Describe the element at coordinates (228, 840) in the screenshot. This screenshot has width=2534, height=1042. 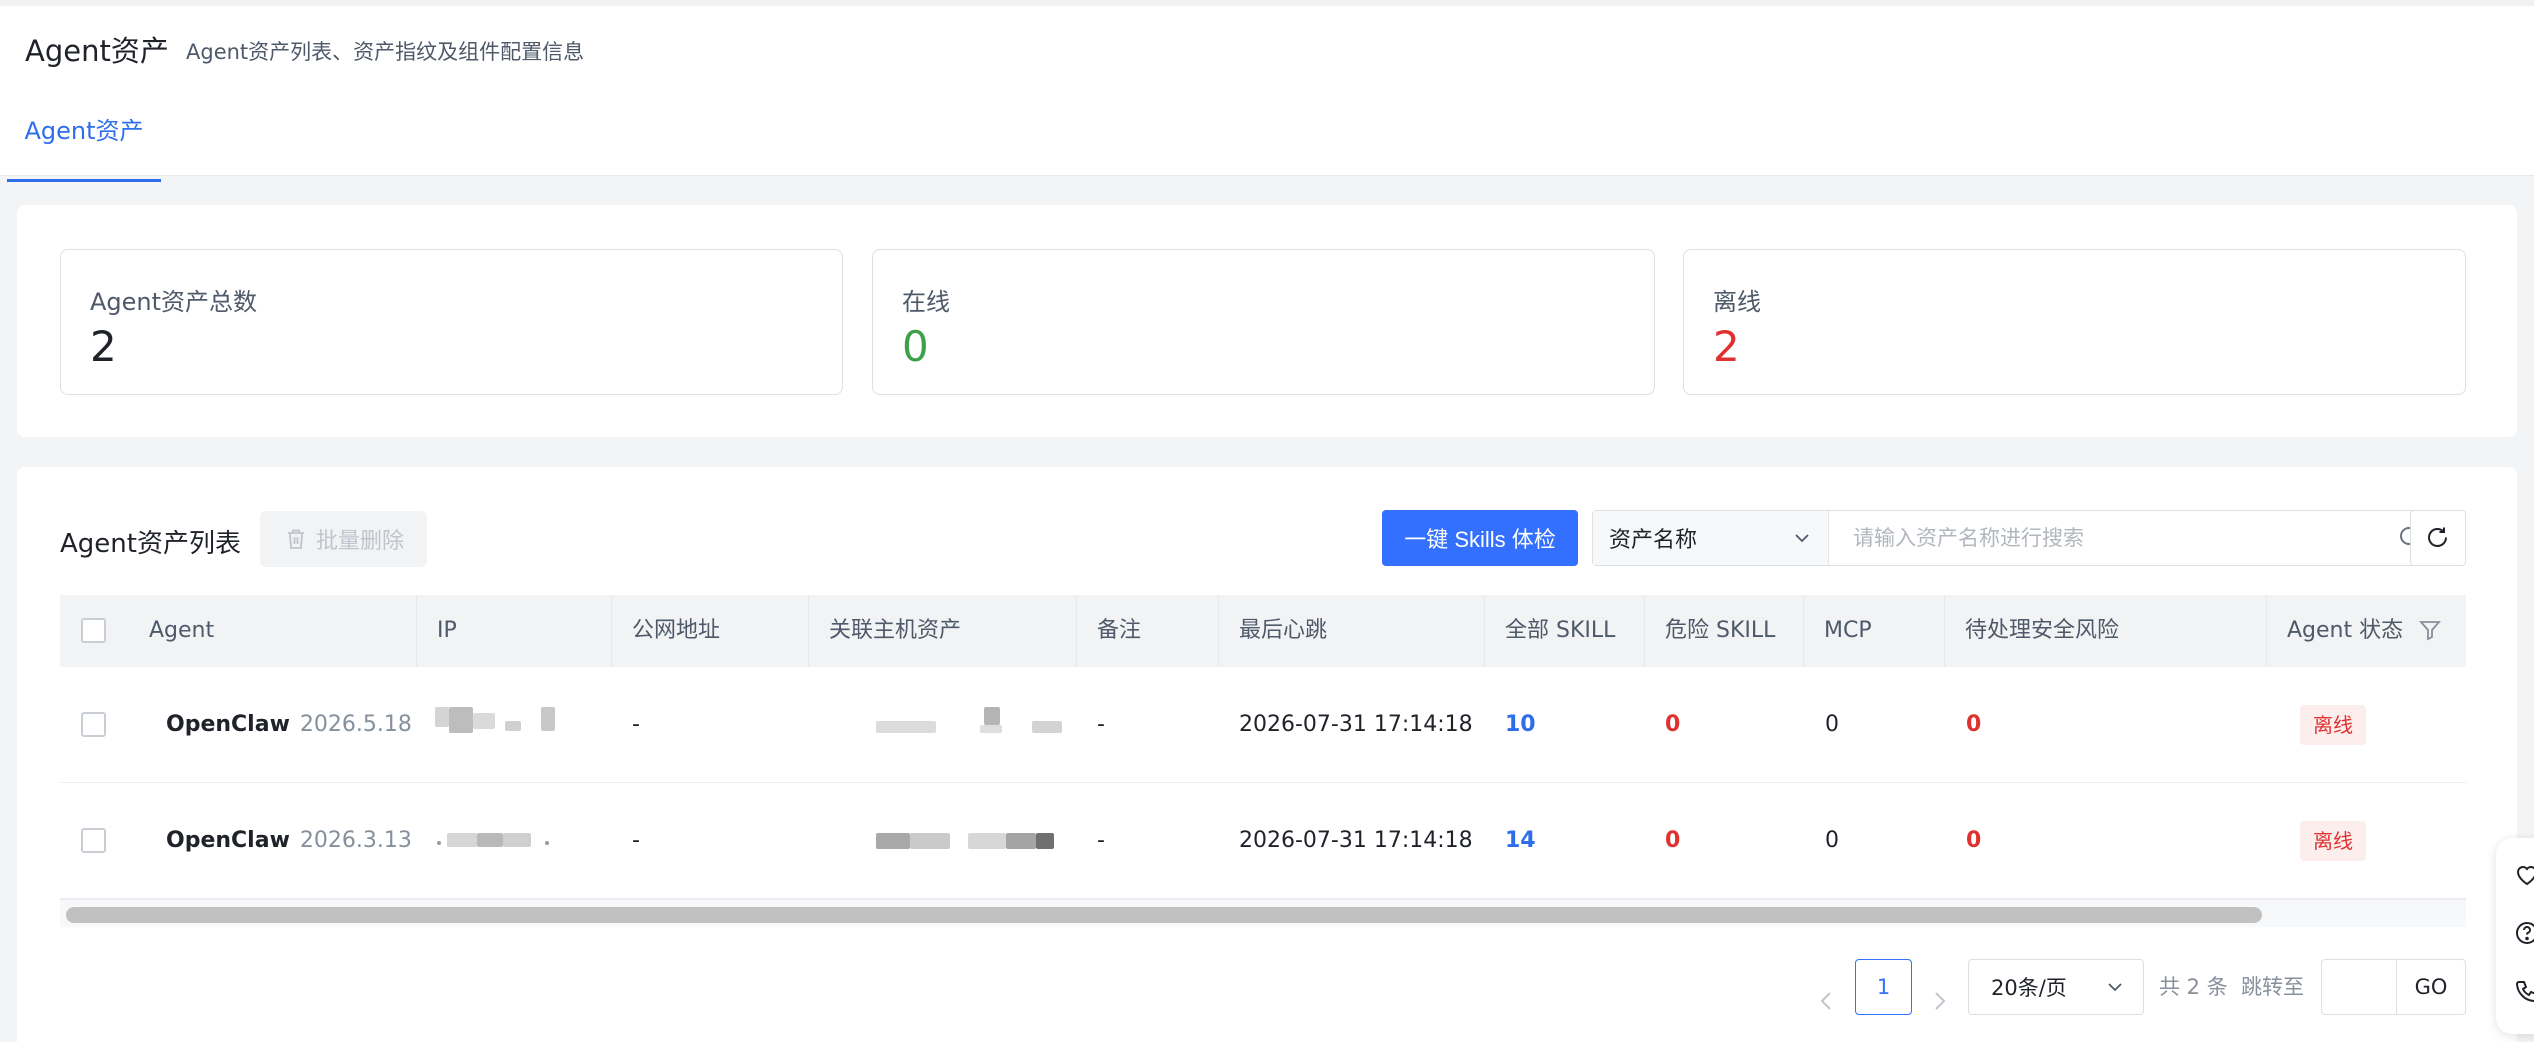
I see `agent-name: OpenClaw` at that location.